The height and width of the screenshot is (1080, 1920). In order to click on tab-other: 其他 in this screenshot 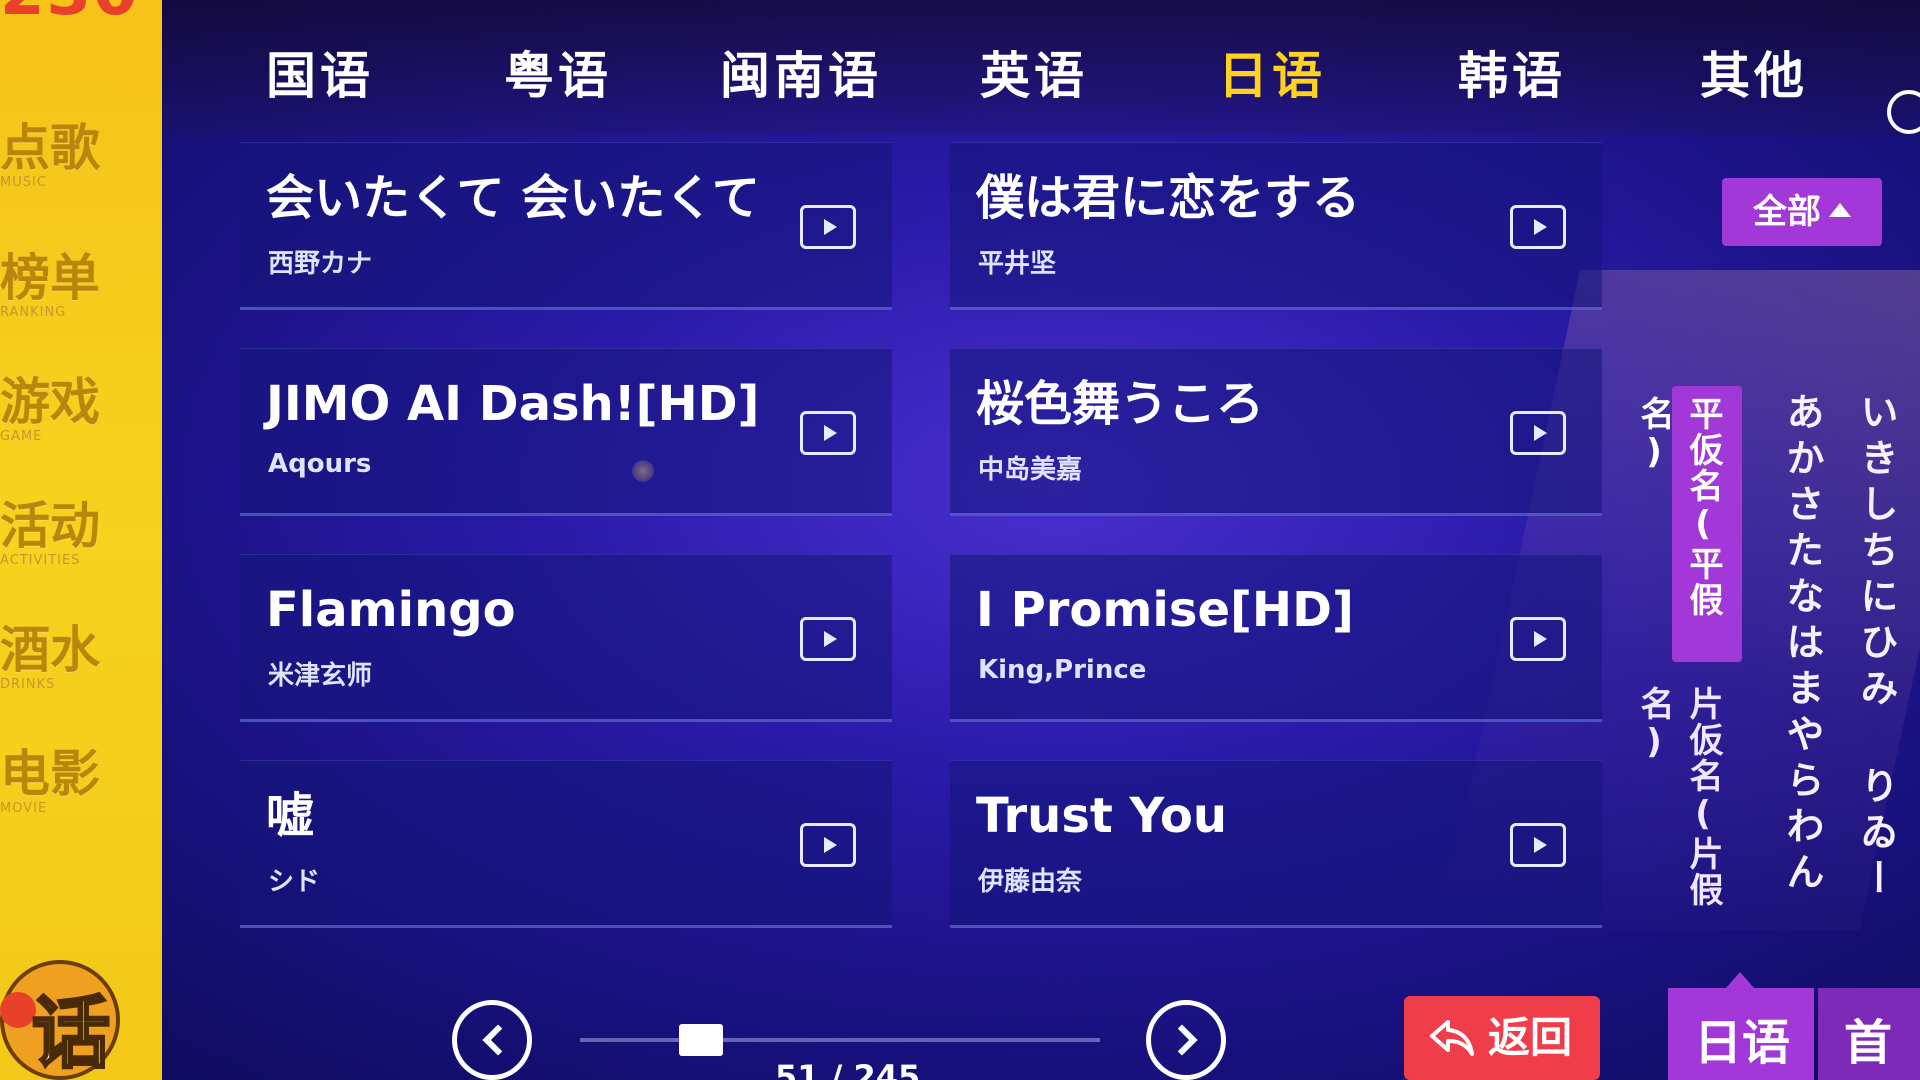, I will do `click(1754, 76)`.